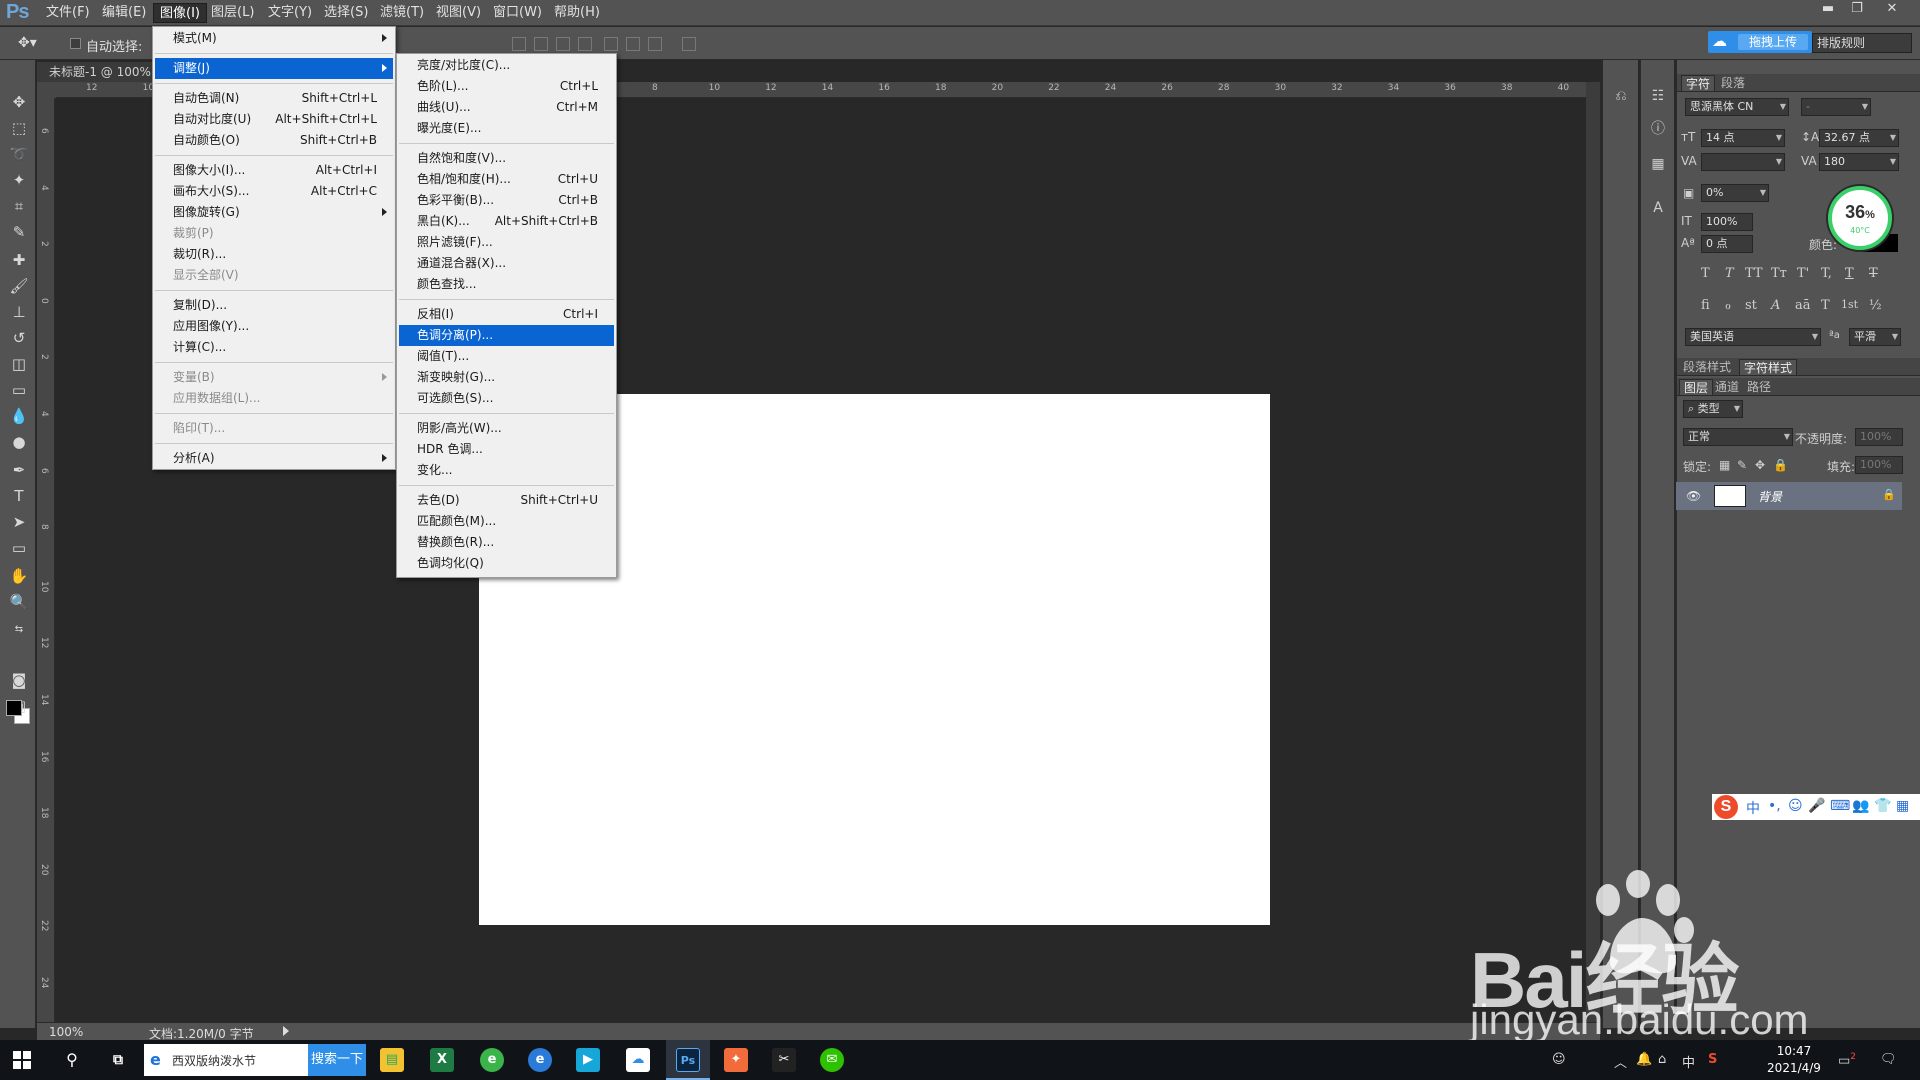 The width and height of the screenshot is (1920, 1080). I want to click on close-icon: ✕, so click(1892, 9).